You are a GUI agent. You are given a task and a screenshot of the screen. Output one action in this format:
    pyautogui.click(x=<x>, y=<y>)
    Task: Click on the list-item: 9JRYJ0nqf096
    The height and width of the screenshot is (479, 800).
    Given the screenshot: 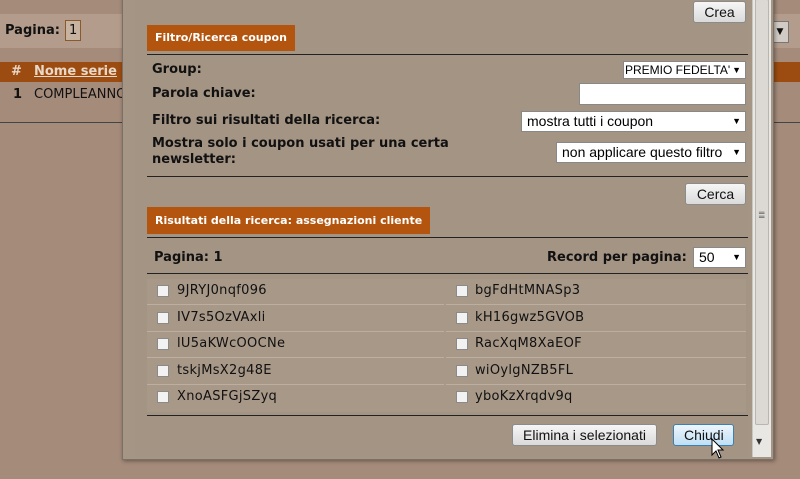 What is the action you would take?
    pyautogui.click(x=295, y=292)
    